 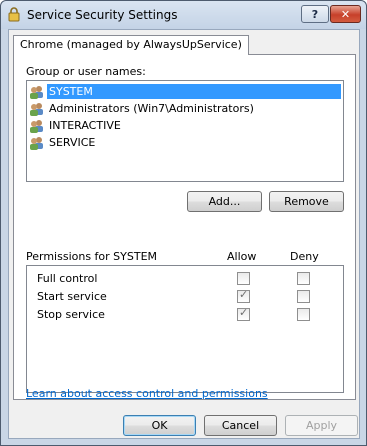 I want to click on list-item: Administrators (Win7\Administrators), so click(x=185, y=108).